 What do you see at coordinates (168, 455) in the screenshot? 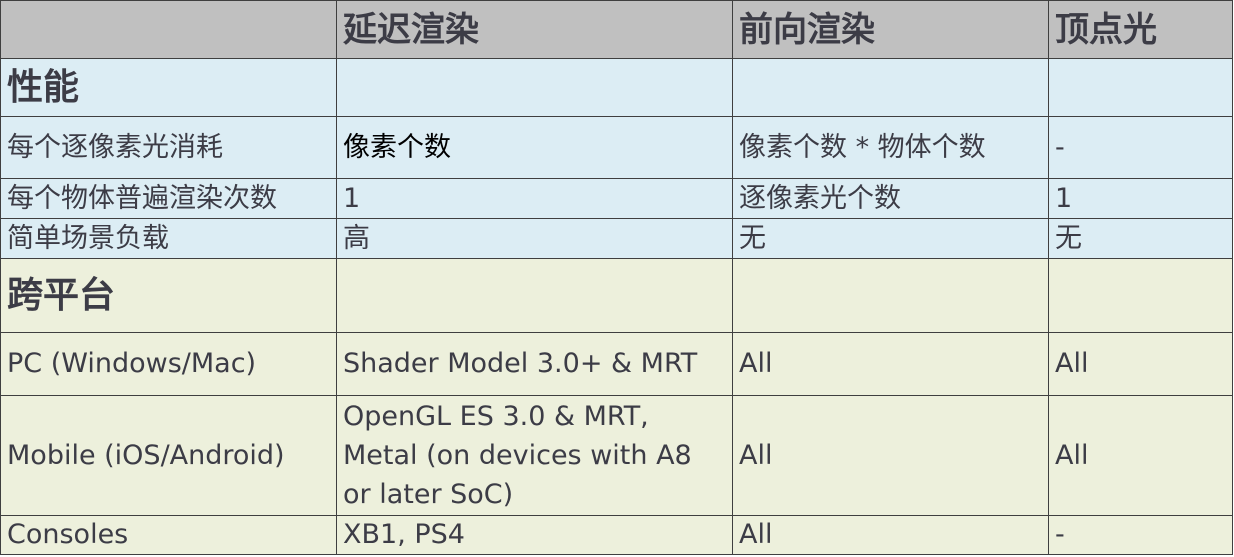
I see `row-label: Mobile (iOS/Android)` at bounding box center [168, 455].